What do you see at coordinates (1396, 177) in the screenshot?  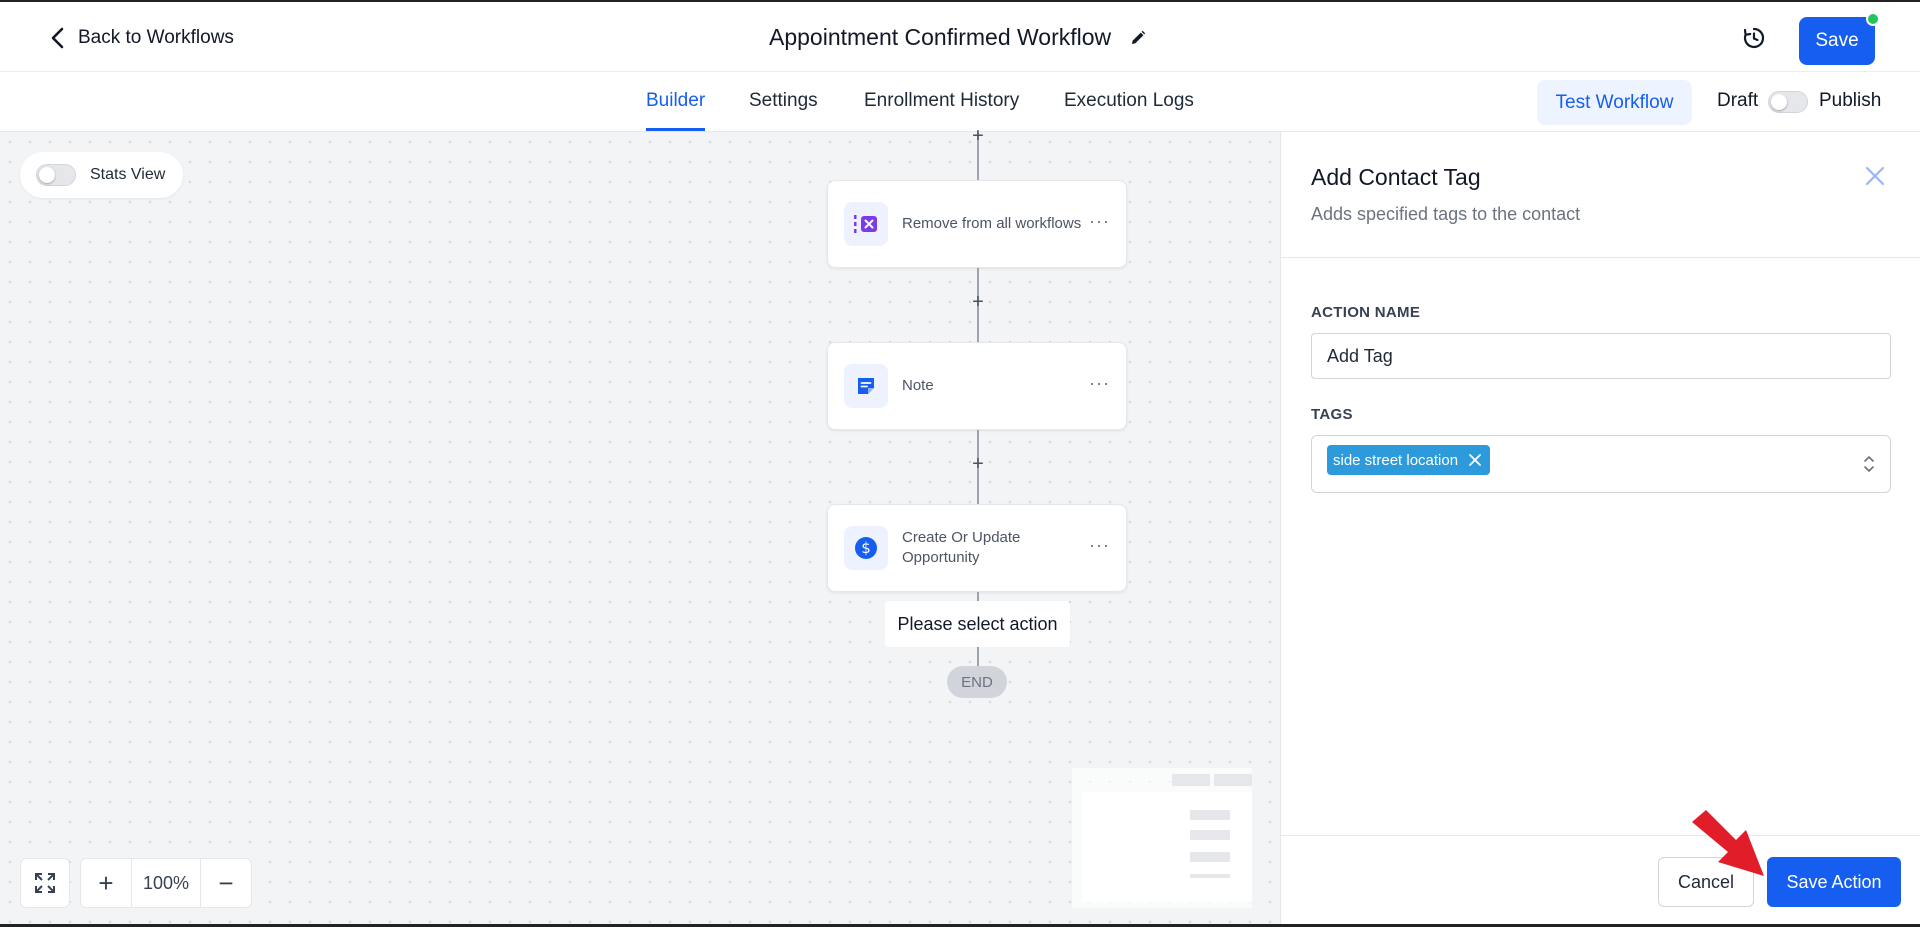 I see `panel-title: Add Contact Tag` at bounding box center [1396, 177].